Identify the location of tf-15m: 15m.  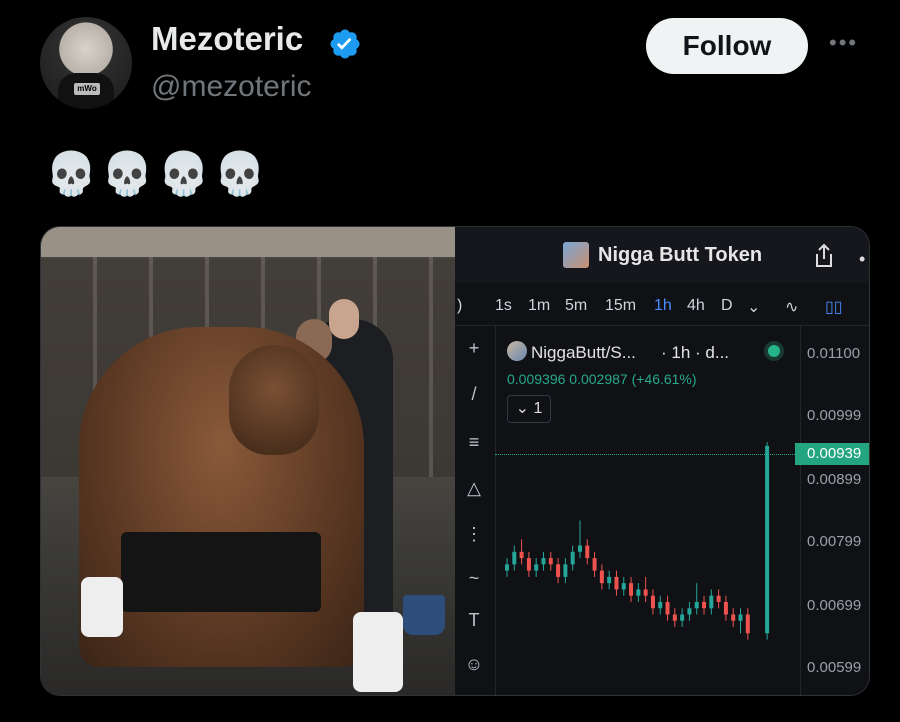
(620, 306).